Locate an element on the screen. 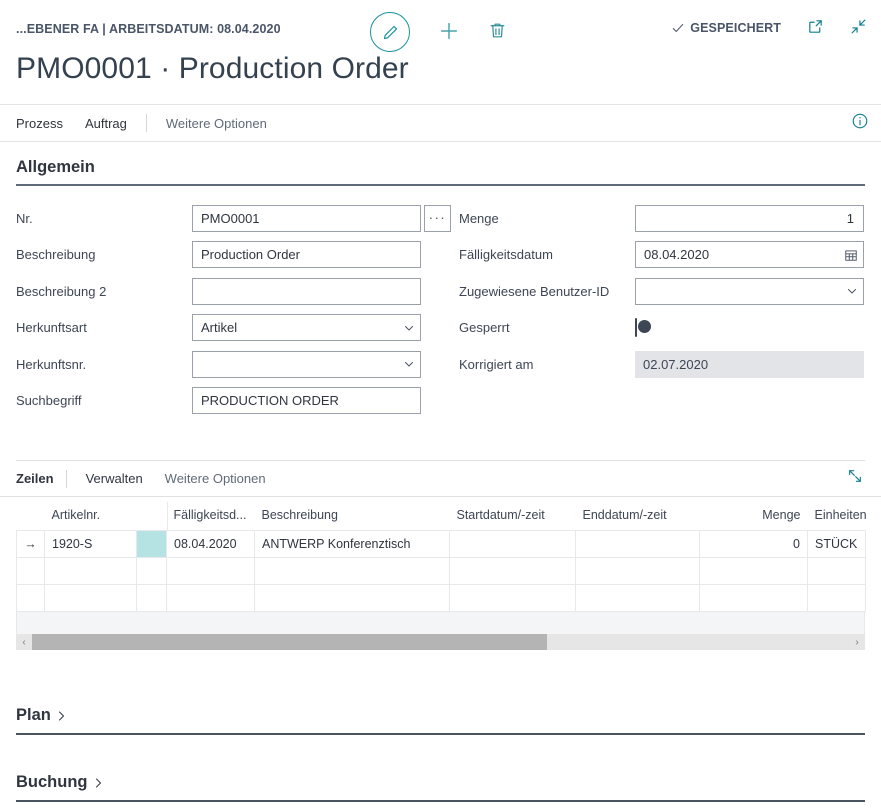 Image resolution: width=881 pixels, height=809 pixels. field-nr-label: Nr. is located at coordinates (24, 218).